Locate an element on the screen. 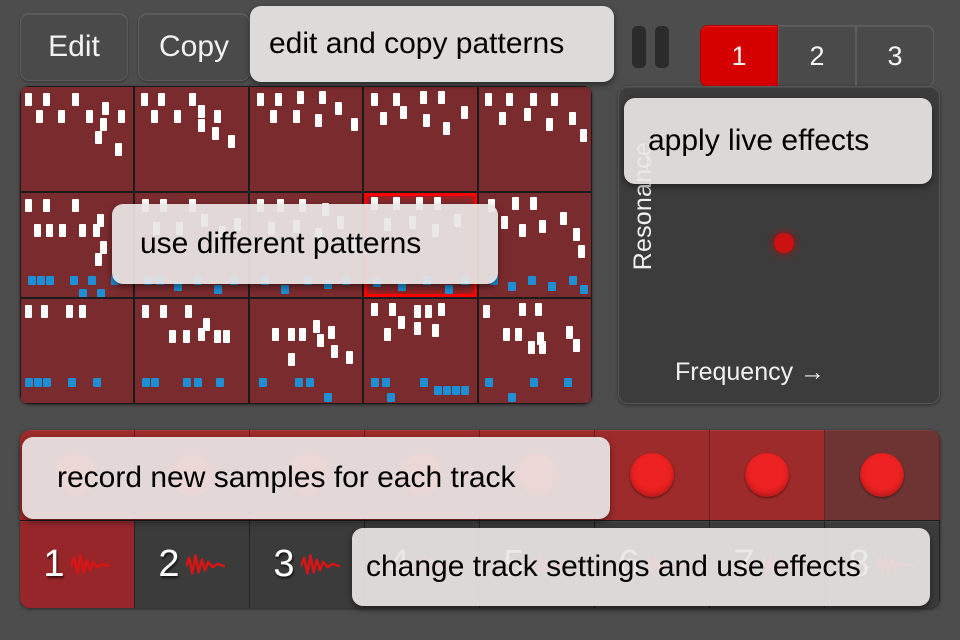 The height and width of the screenshot is (640, 960). pattern-bank-button-1: 1 is located at coordinates (739, 56).